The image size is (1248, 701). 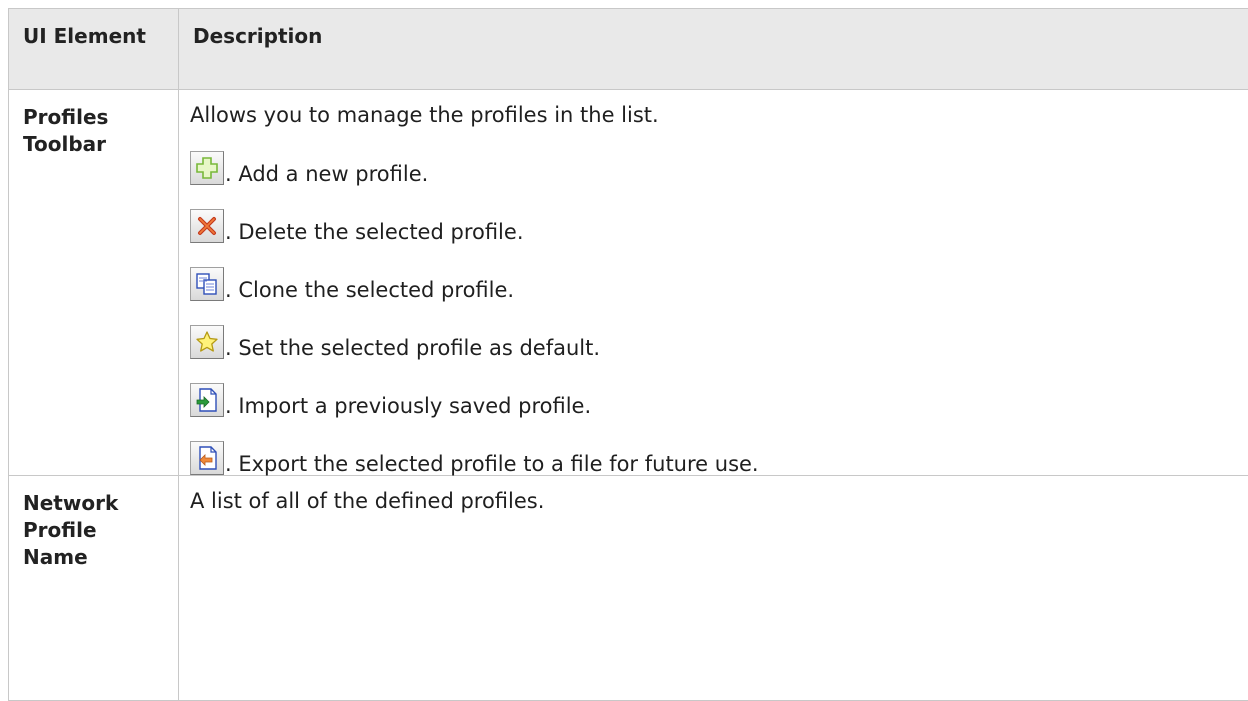 I want to click on header-description: Description, so click(x=713, y=49).